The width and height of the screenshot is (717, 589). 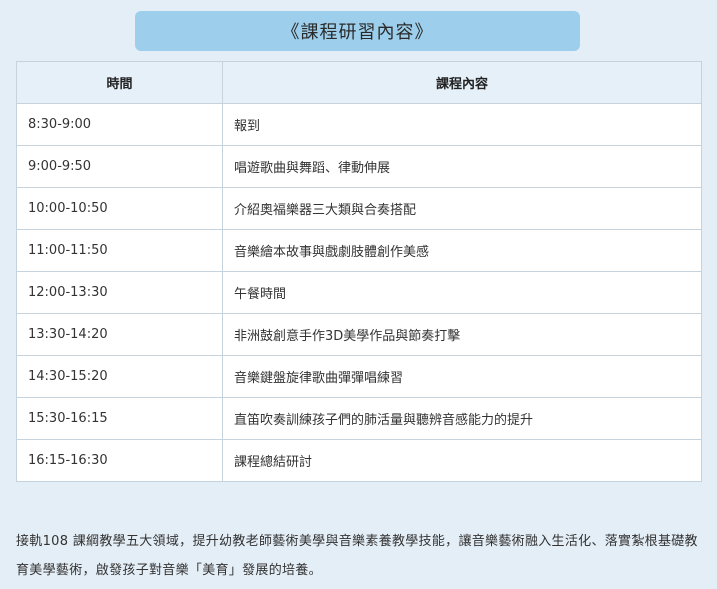 I want to click on table-row: 11:00-11:50 音樂繪本故事與戲劇肢體創作美感, so click(x=359, y=250).